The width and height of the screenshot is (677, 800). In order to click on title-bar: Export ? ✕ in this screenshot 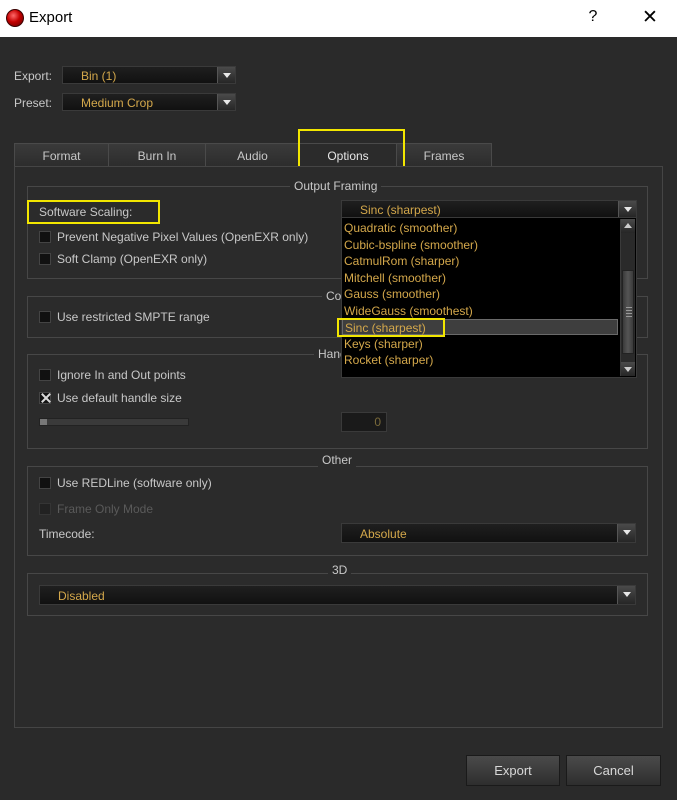, I will do `click(338, 18)`.